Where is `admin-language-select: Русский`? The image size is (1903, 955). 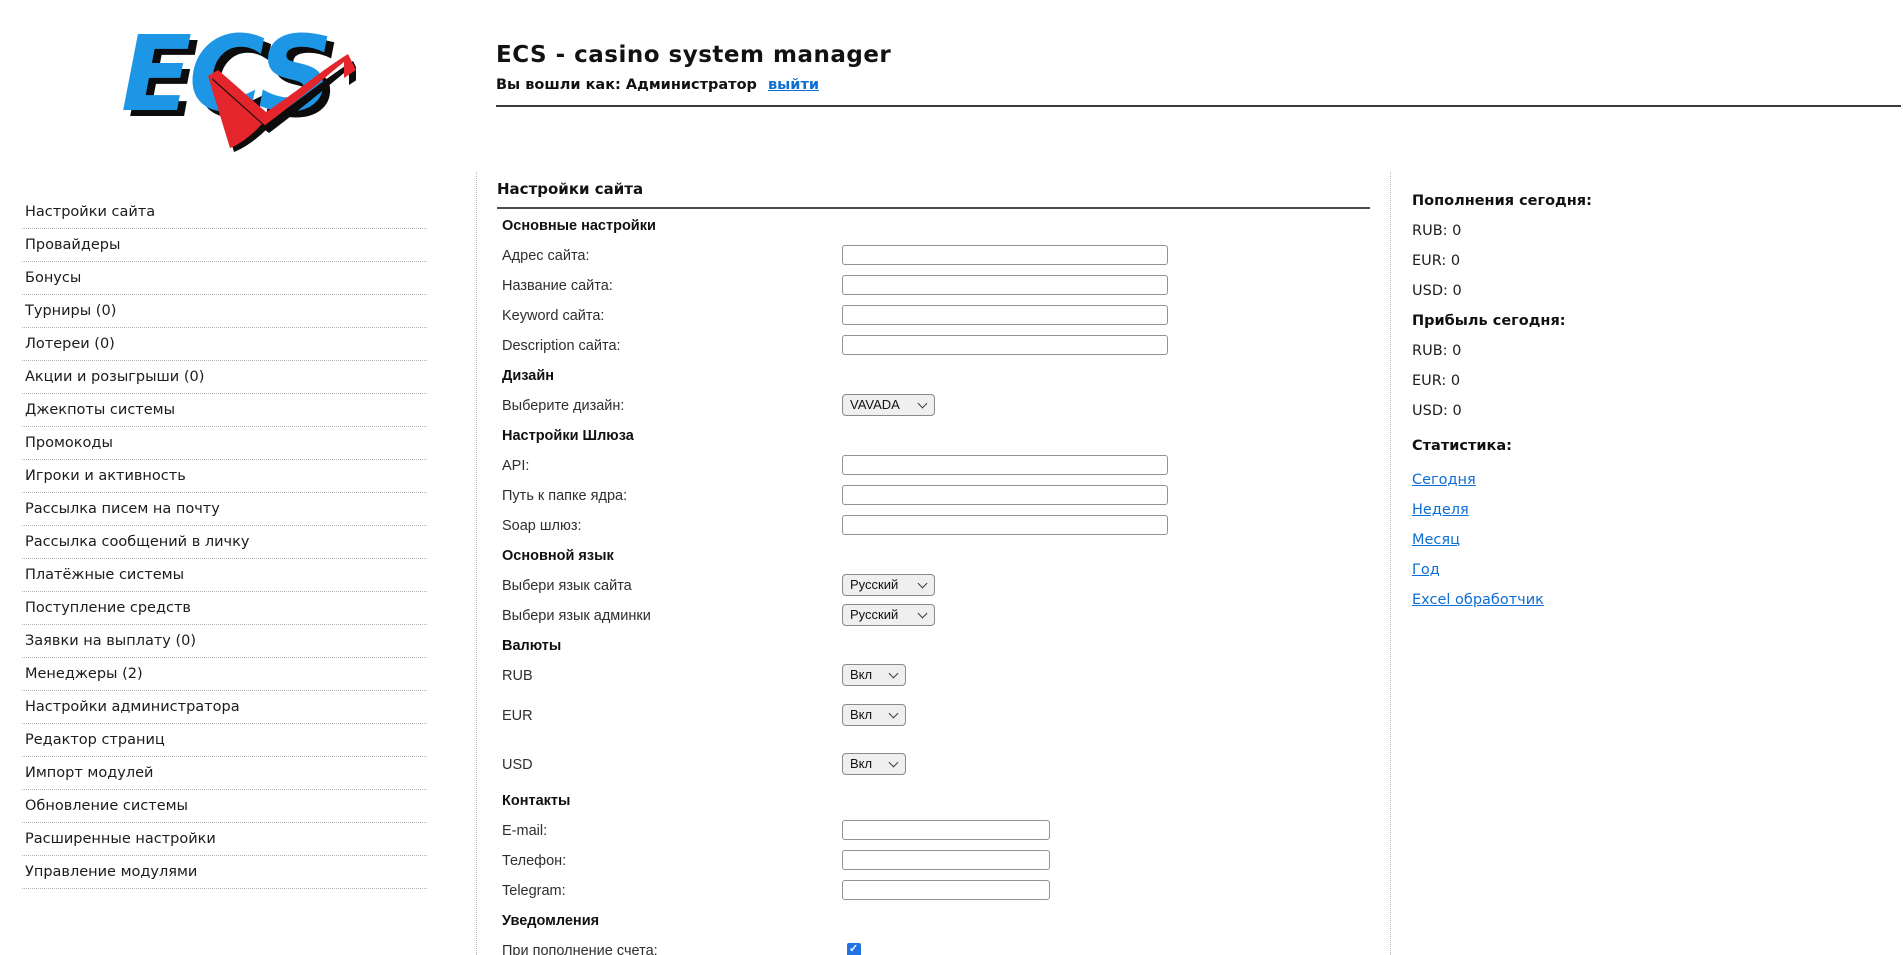 admin-language-select: Русский is located at coordinates (888, 615).